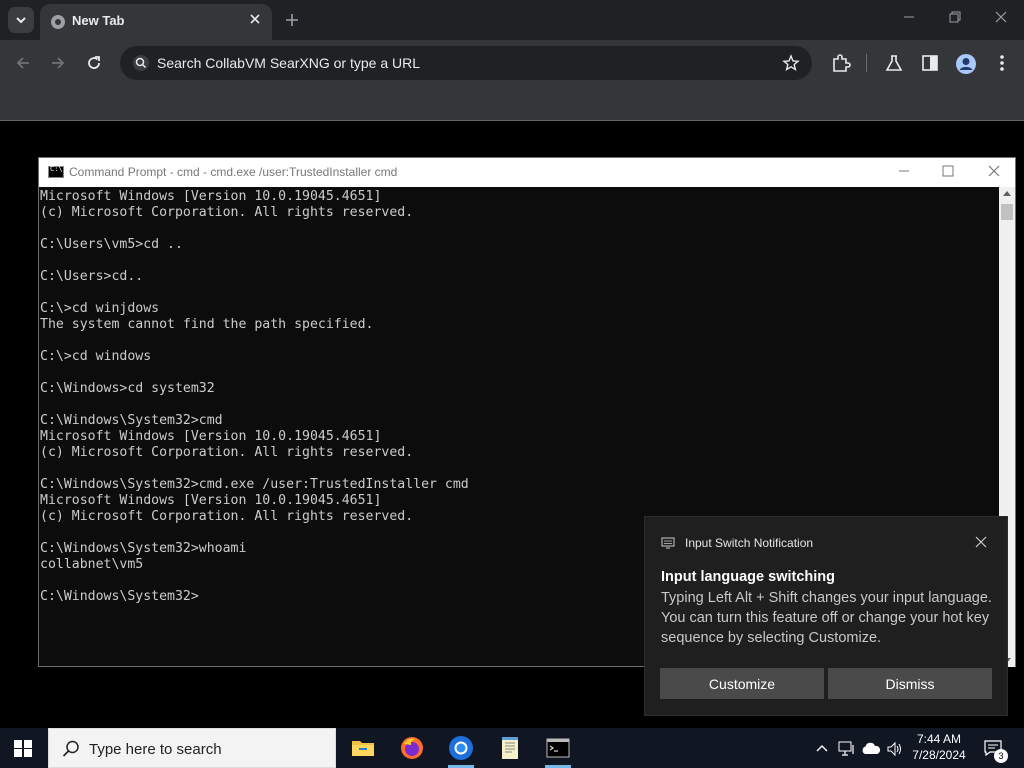 This screenshot has width=1024, height=768. Describe the element at coordinates (1007, 193) in the screenshot. I see `scroll-up-arrow-icon` at that location.